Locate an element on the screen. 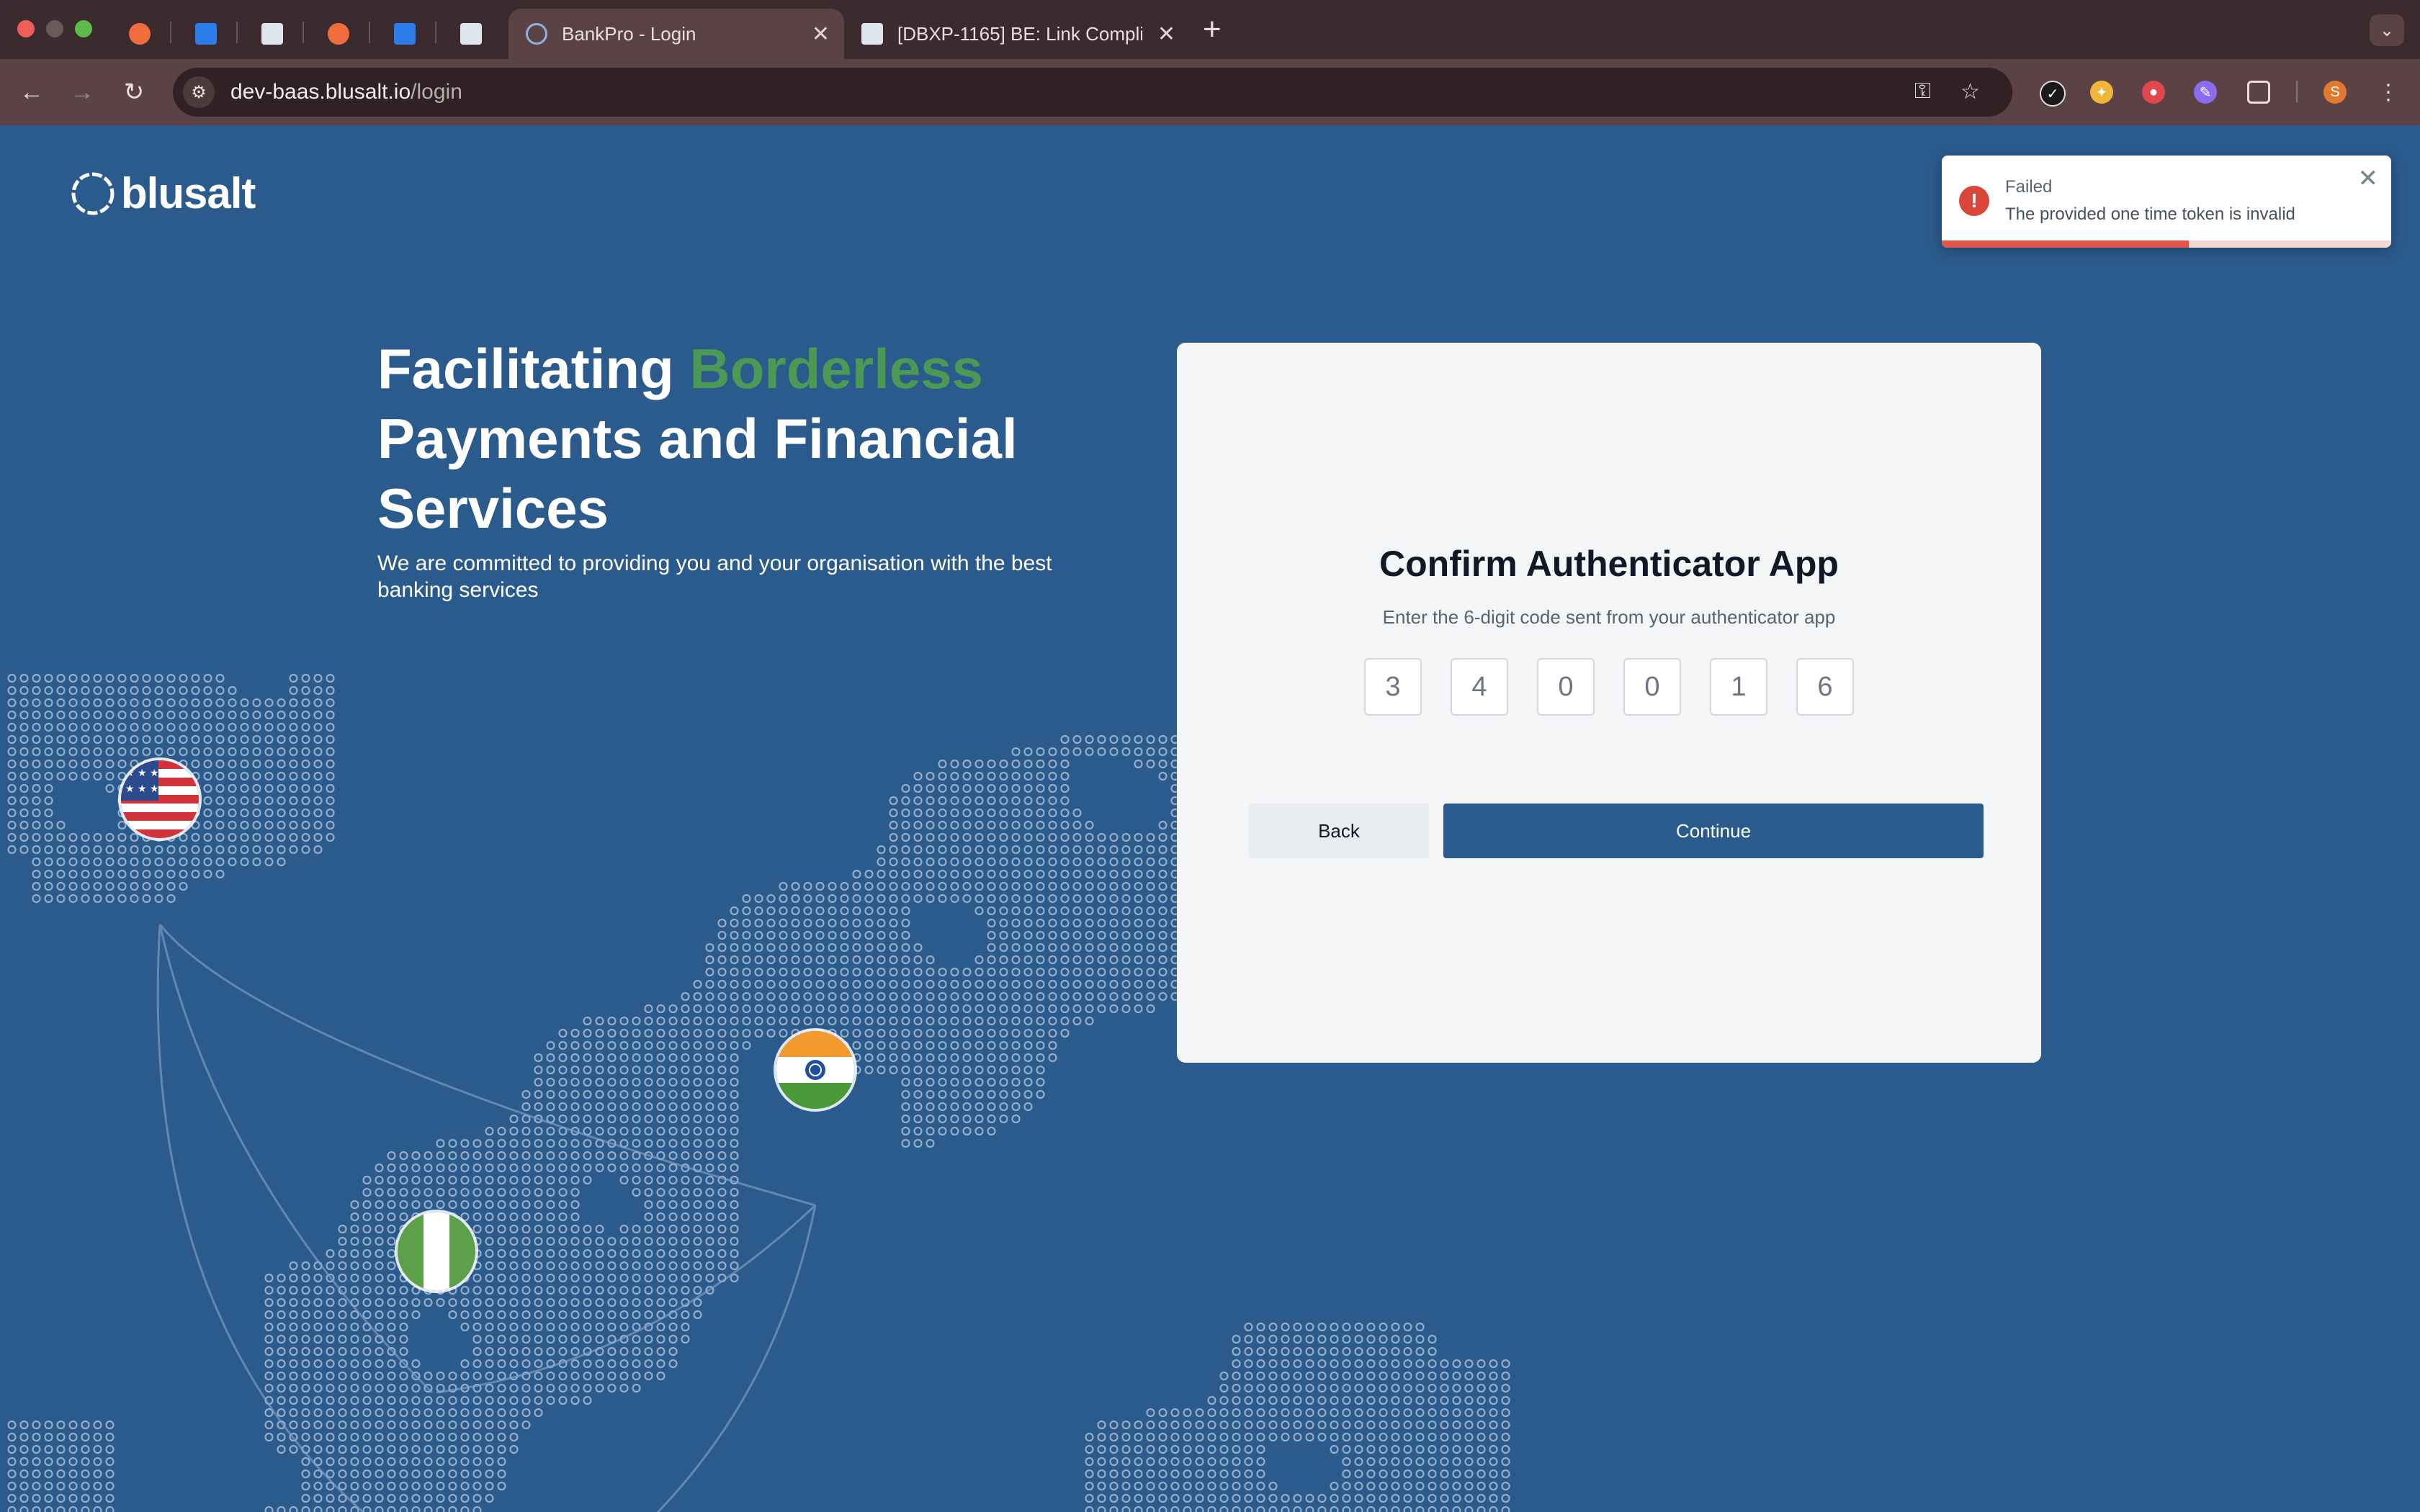 Image resolution: width=2420 pixels, height=1512 pixels. card-title: Confirm Authenticator App is located at coordinates (1609, 564).